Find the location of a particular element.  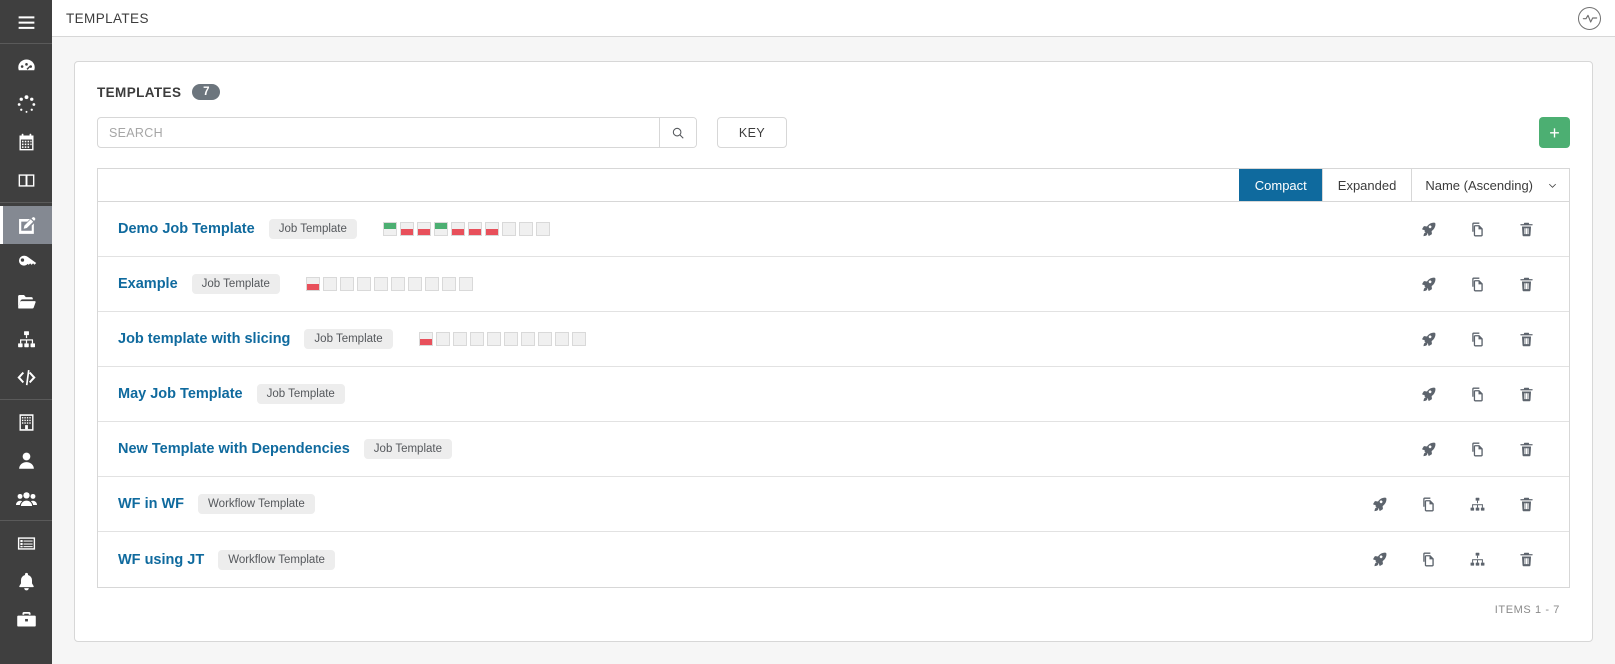

view-toggle-group: Compact Expanded is located at coordinates (1325, 185).